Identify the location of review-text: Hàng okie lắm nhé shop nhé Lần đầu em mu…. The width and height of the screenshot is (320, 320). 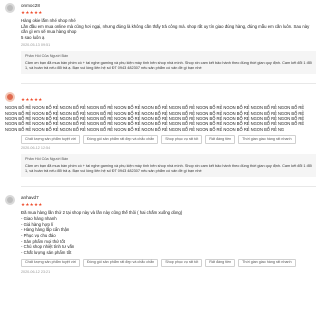
(168, 29).